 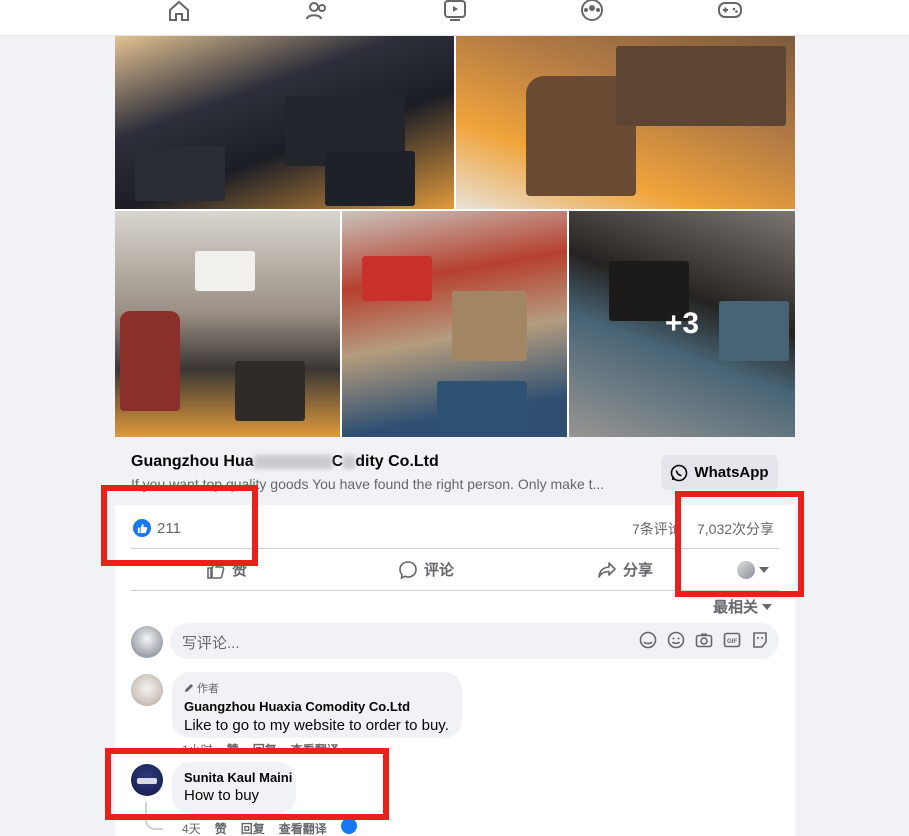 What do you see at coordinates (594, 11) in the screenshot?
I see `groups-icon` at bounding box center [594, 11].